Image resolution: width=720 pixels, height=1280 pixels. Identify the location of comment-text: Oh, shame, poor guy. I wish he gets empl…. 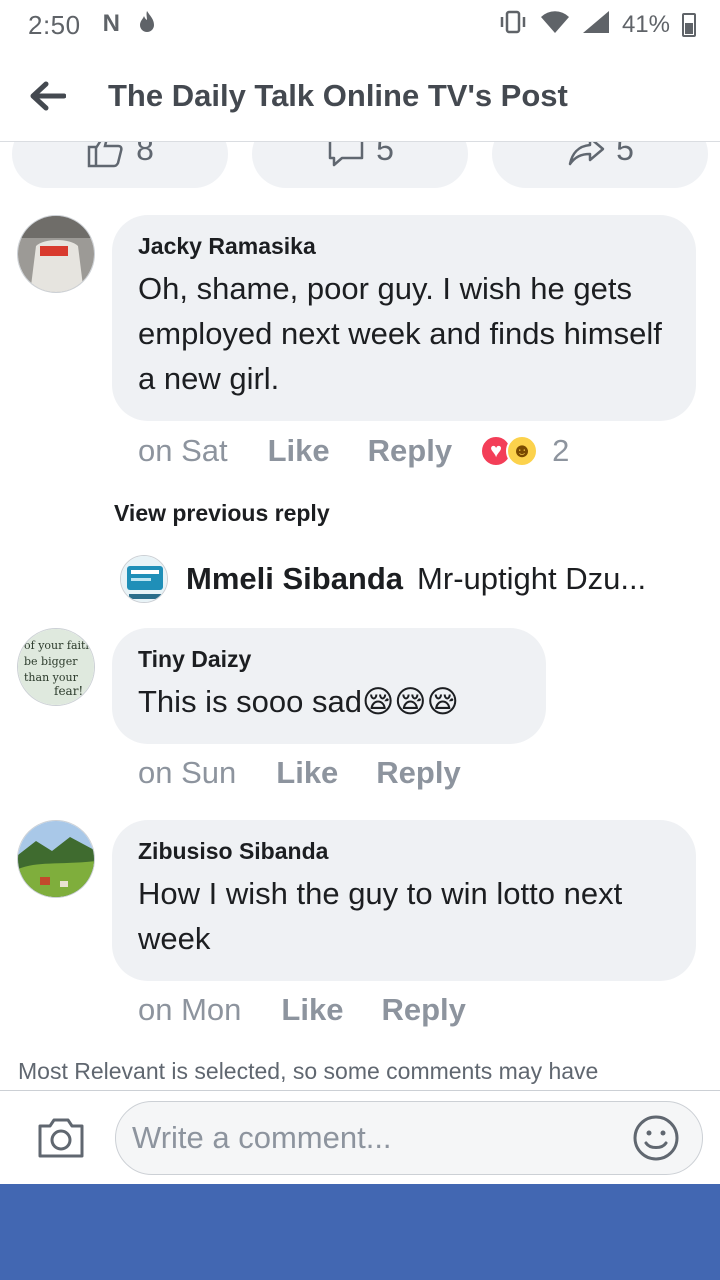
(400, 333).